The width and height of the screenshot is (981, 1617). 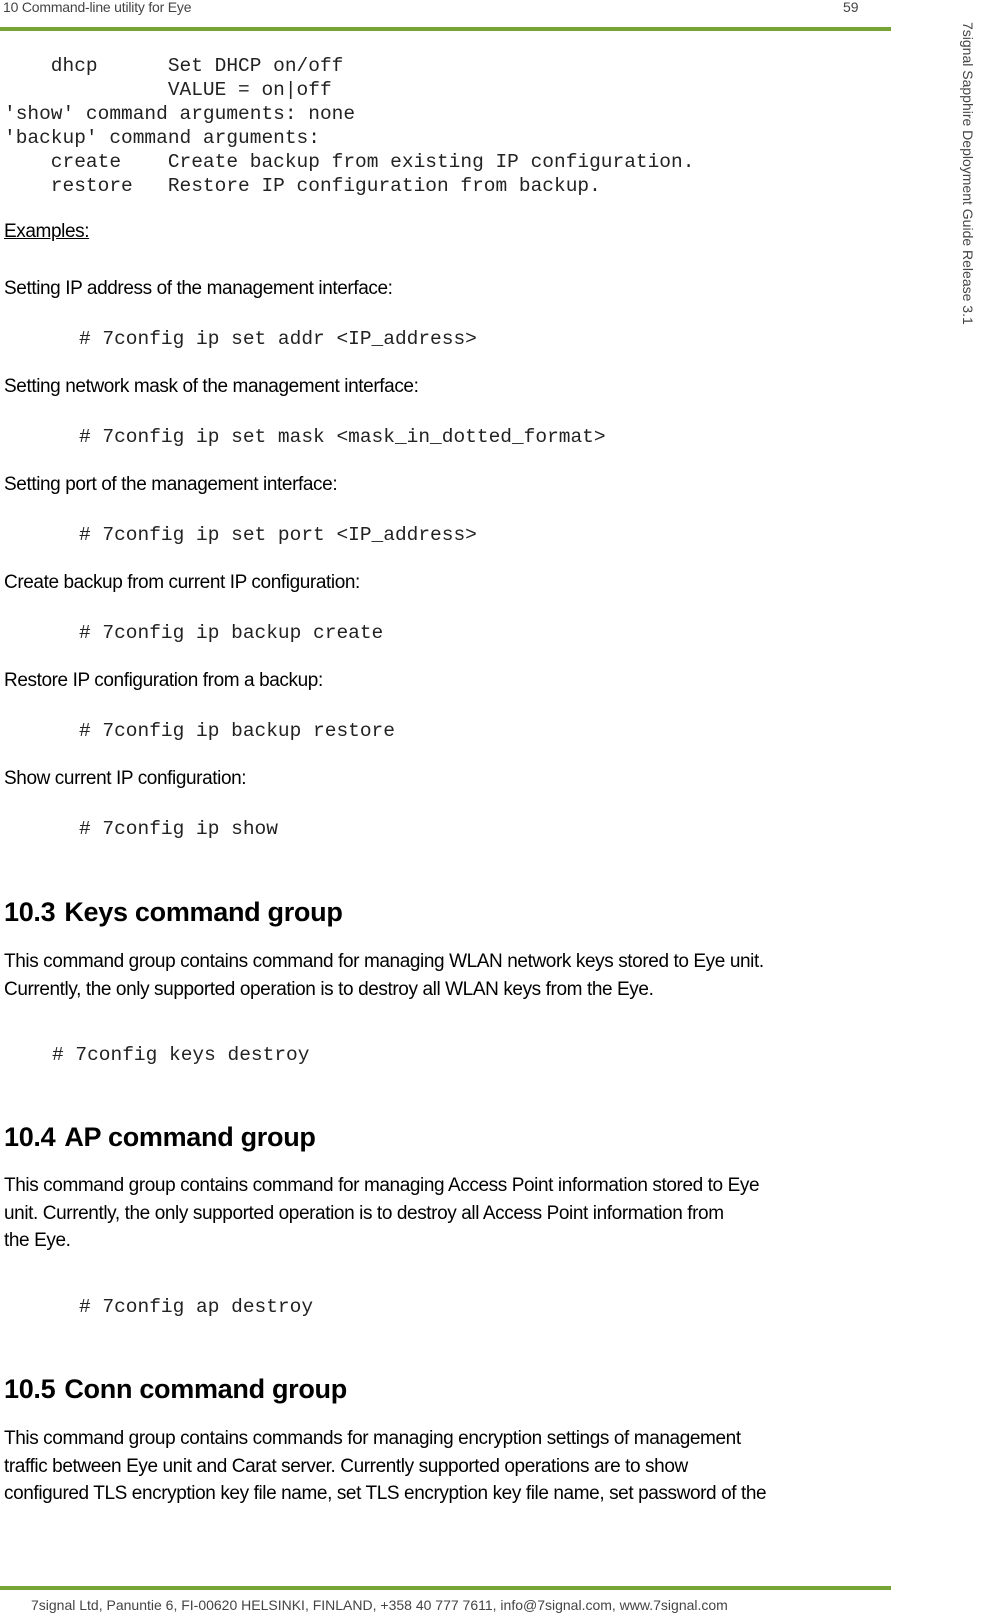 What do you see at coordinates (180, 114) in the screenshot?
I see `usage-line: 'show' command arguments: none` at bounding box center [180, 114].